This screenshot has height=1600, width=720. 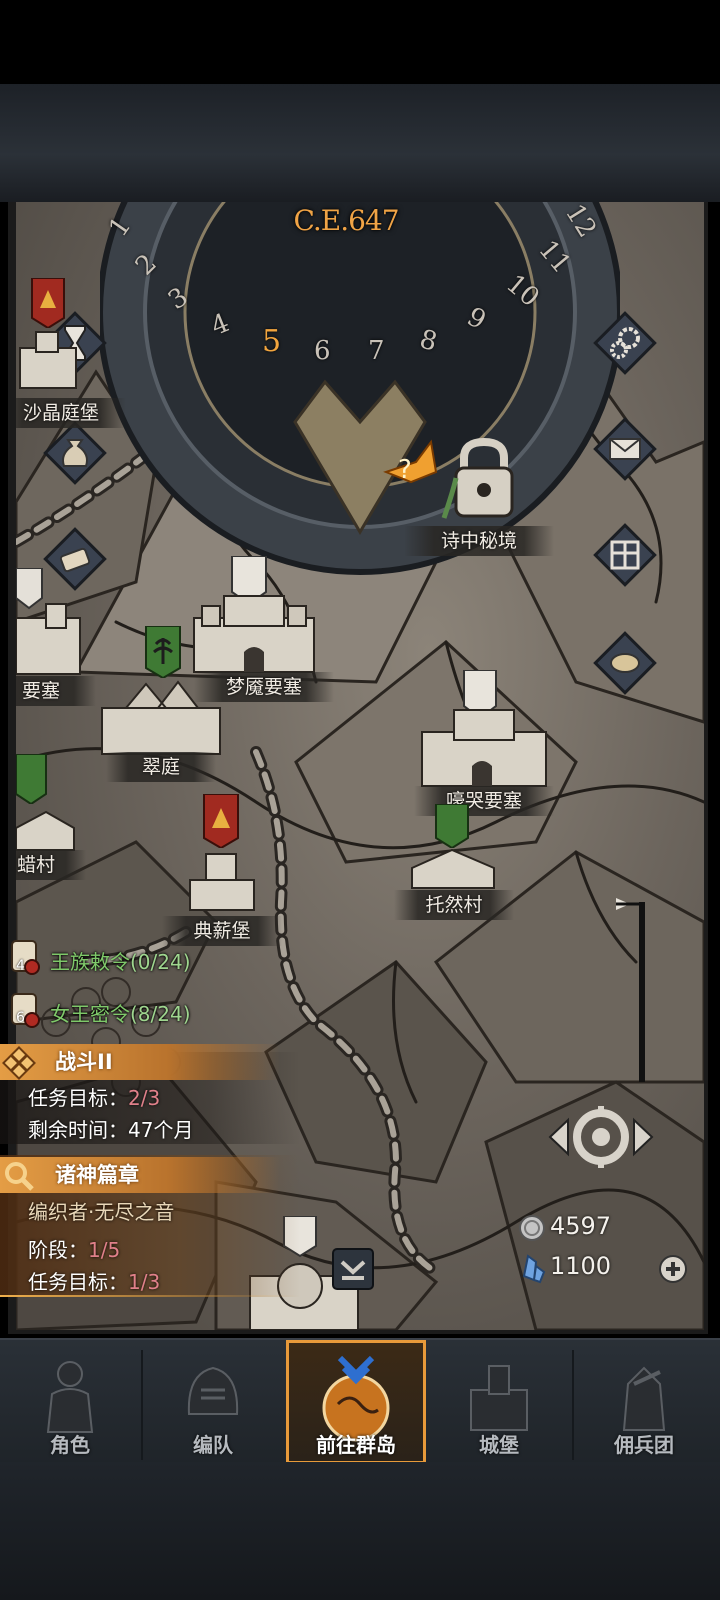 I want to click on status-bar-area, so click(x=360, y=42).